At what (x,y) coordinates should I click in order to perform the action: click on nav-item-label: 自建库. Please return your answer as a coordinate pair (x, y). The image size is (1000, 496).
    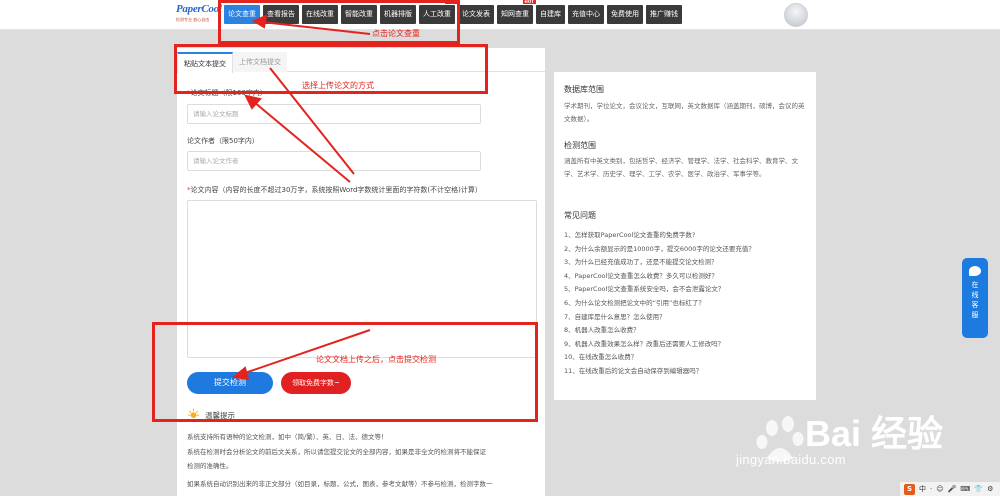
    Looking at the image, I should click on (550, 14).